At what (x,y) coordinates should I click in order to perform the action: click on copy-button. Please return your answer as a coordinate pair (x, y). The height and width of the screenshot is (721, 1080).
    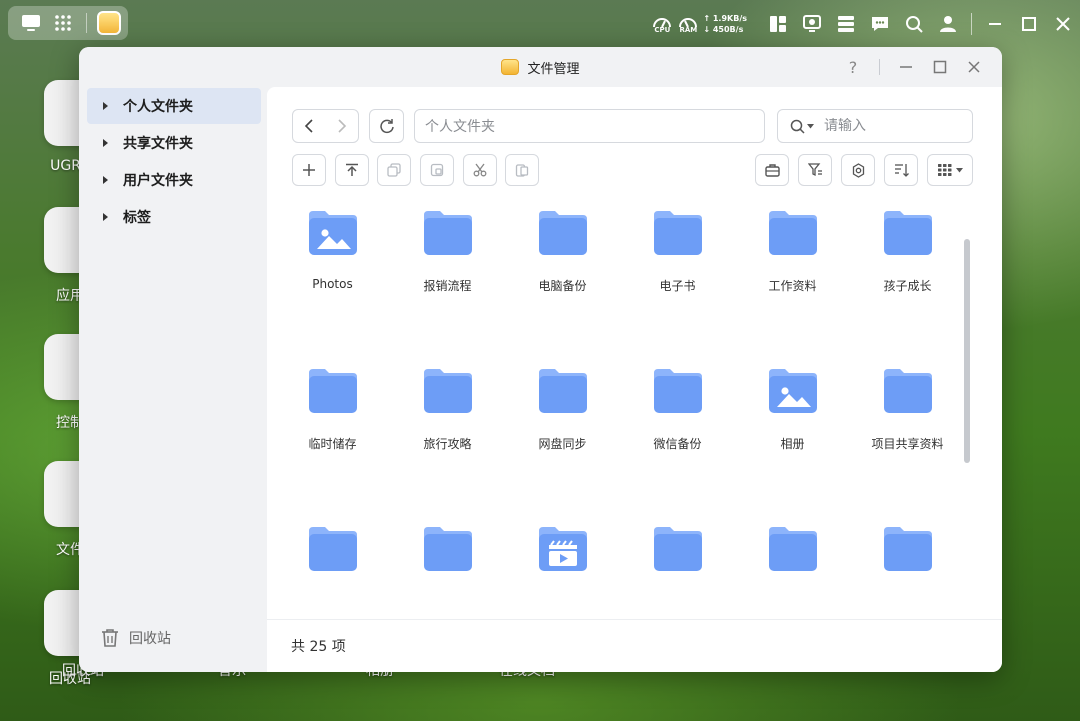
    Looking at the image, I should click on (394, 170).